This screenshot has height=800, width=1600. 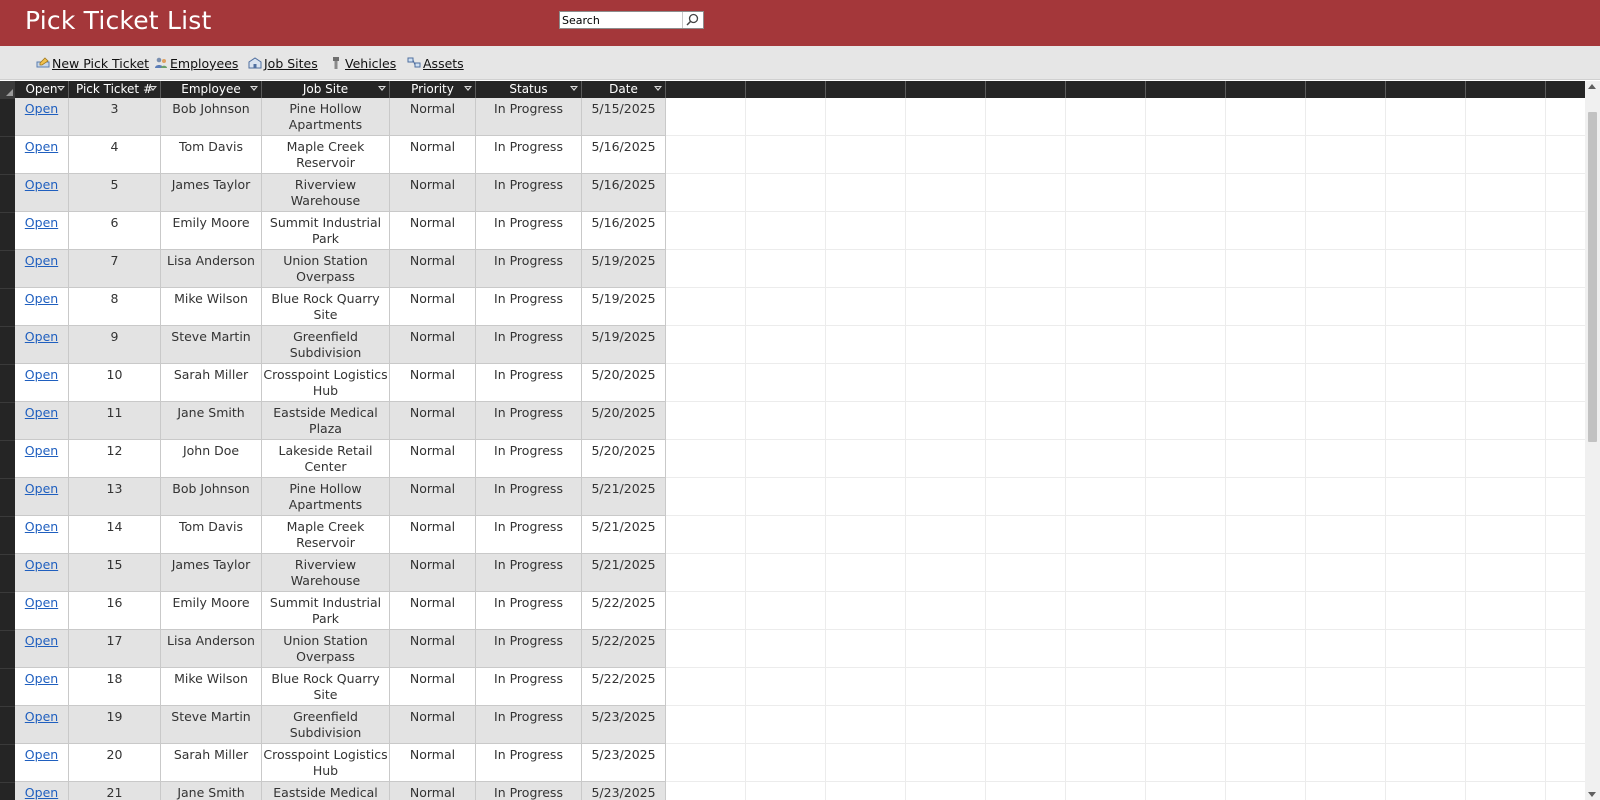 I want to click on employee-cell: Sarah Miller, so click(x=211, y=383).